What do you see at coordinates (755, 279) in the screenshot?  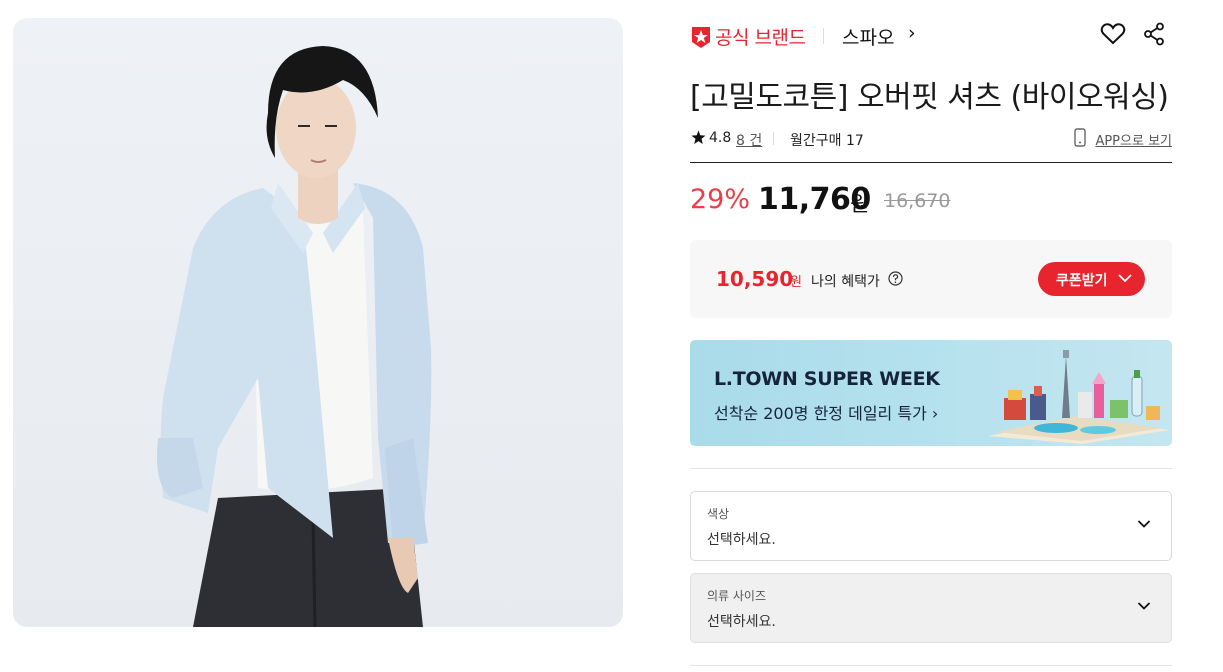 I see `benefit-price: 10,590` at bounding box center [755, 279].